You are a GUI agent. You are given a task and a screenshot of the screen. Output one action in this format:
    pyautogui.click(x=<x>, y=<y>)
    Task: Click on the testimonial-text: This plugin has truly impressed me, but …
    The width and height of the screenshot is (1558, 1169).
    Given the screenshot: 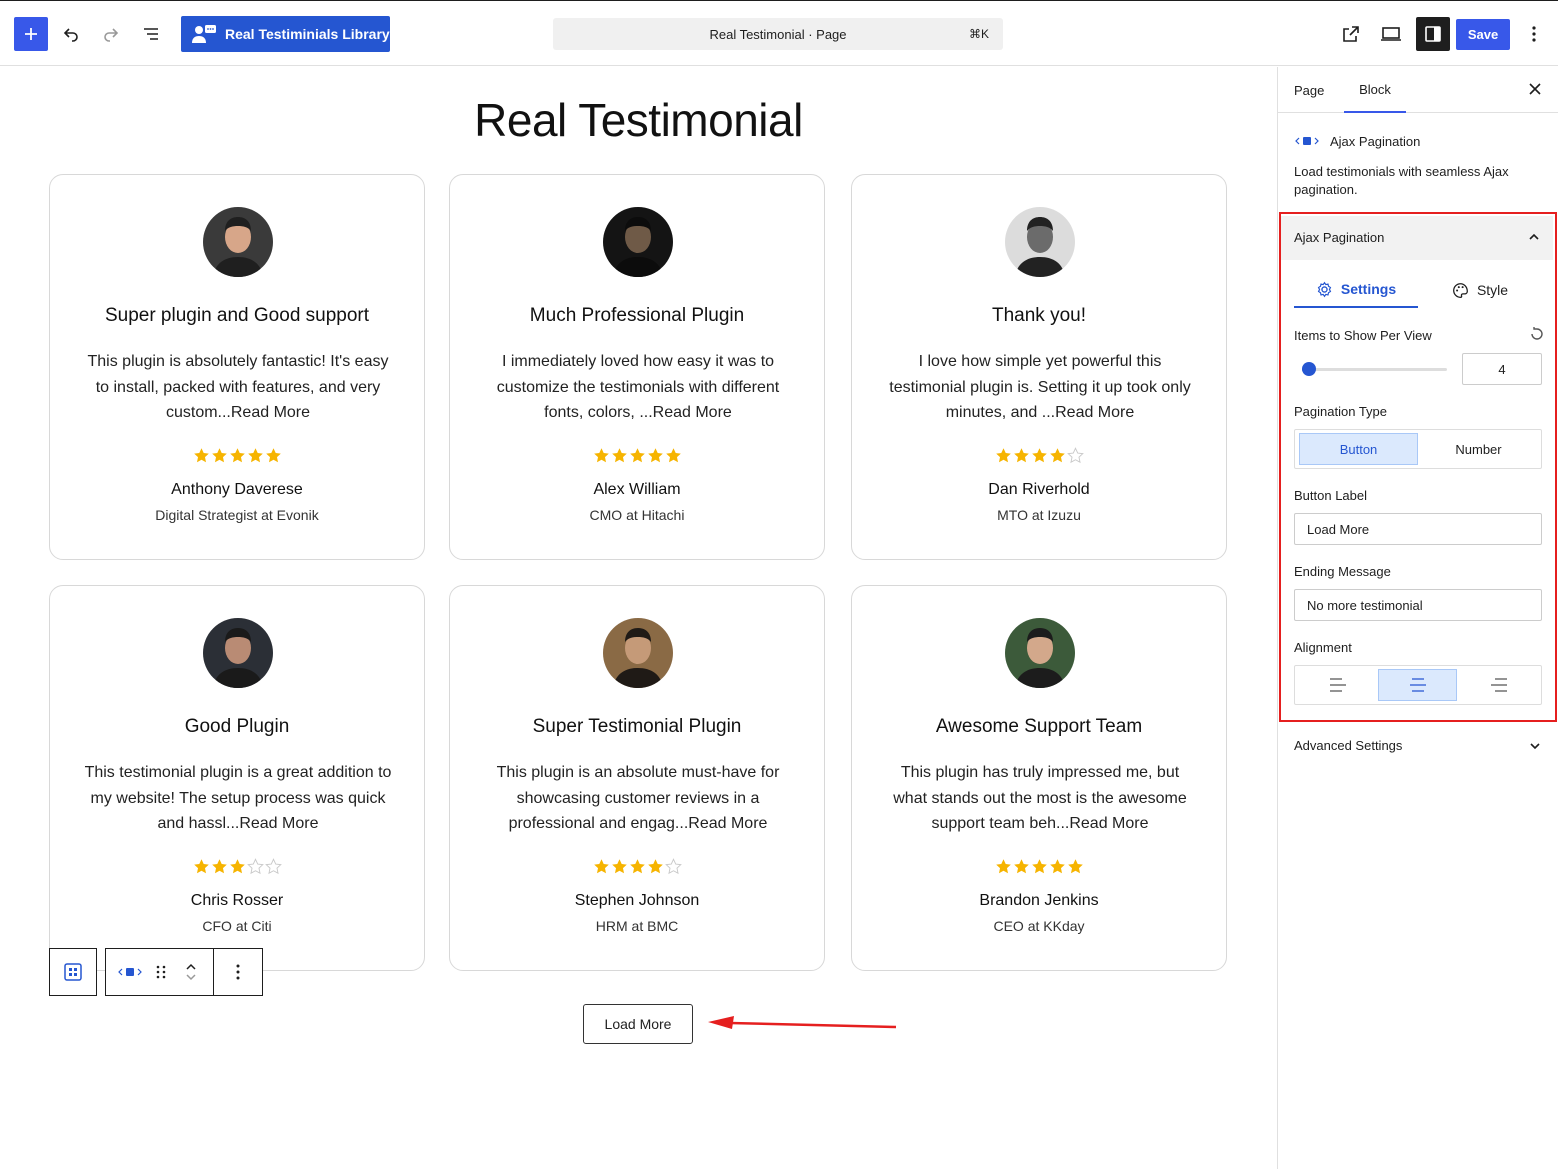 What is the action you would take?
    pyautogui.click(x=1040, y=798)
    